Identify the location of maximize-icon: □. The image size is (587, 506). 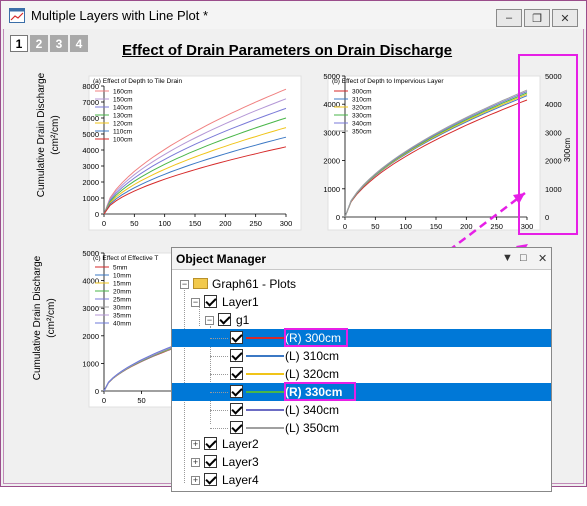
(523, 258).